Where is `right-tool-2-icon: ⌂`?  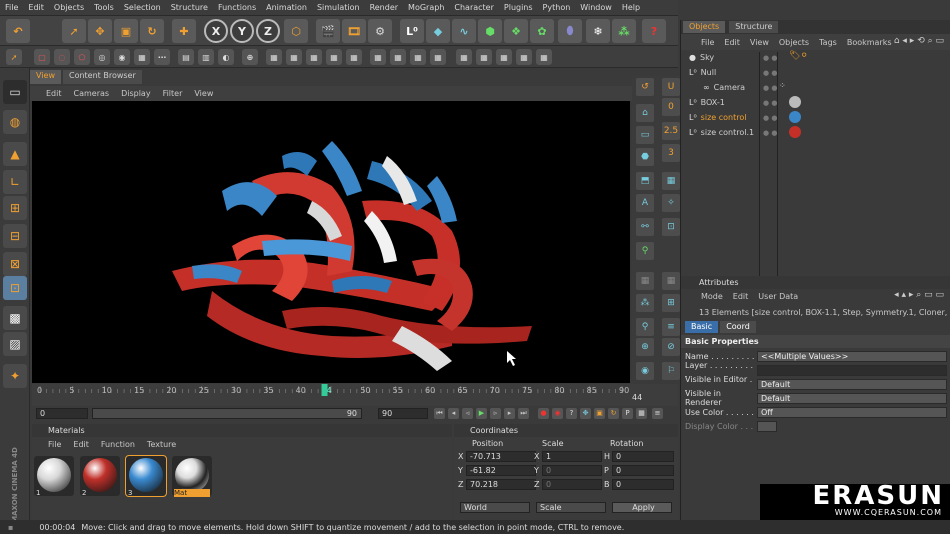
right-tool-2-icon: ⌂ is located at coordinates (645, 113).